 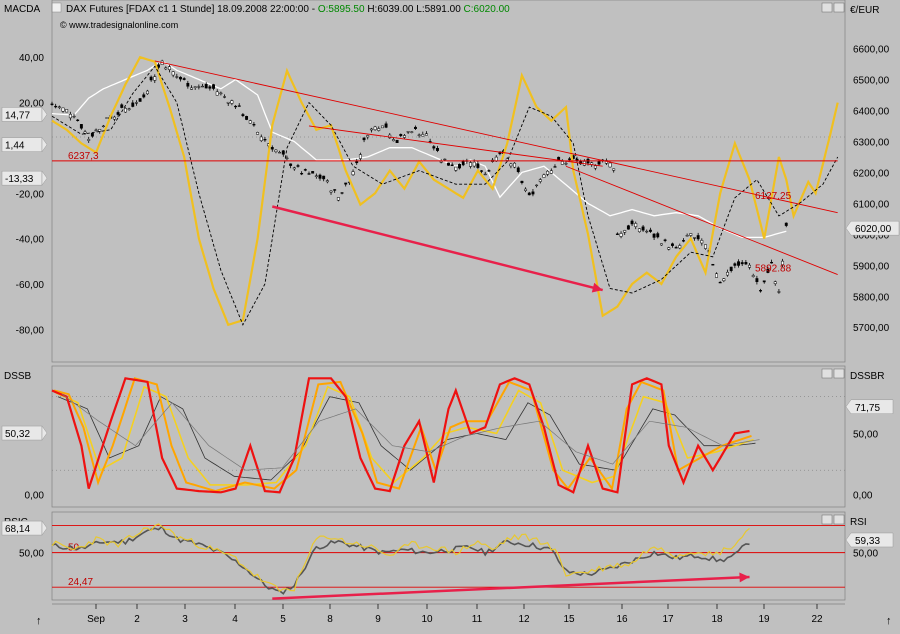 I want to click on dssb-right-marker-text: 71,75, so click(x=867, y=408).